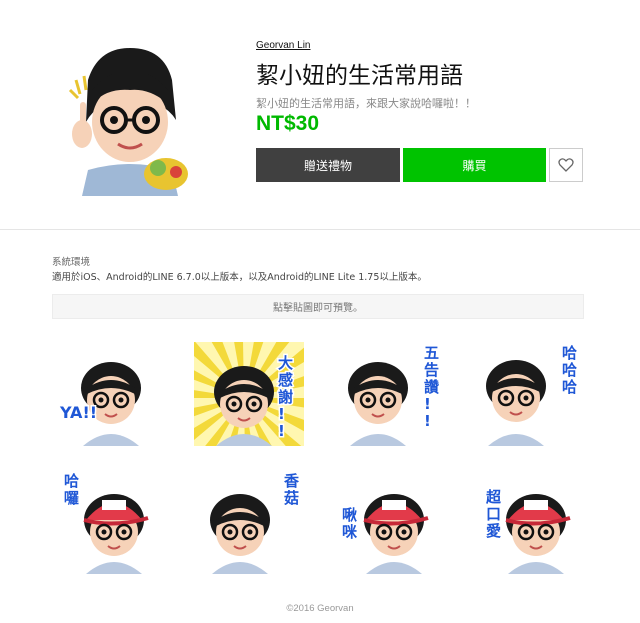 The width and height of the screenshot is (640, 623). I want to click on gift-button: 贈送禮物, so click(328, 165).